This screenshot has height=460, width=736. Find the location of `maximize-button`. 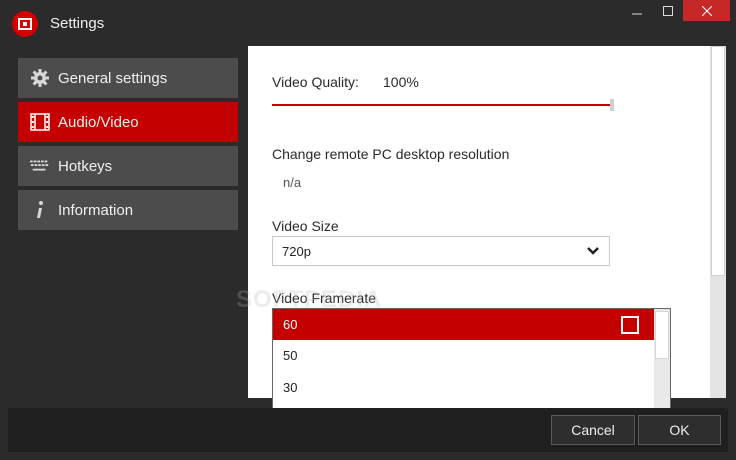

maximize-button is located at coordinates (668, 10).